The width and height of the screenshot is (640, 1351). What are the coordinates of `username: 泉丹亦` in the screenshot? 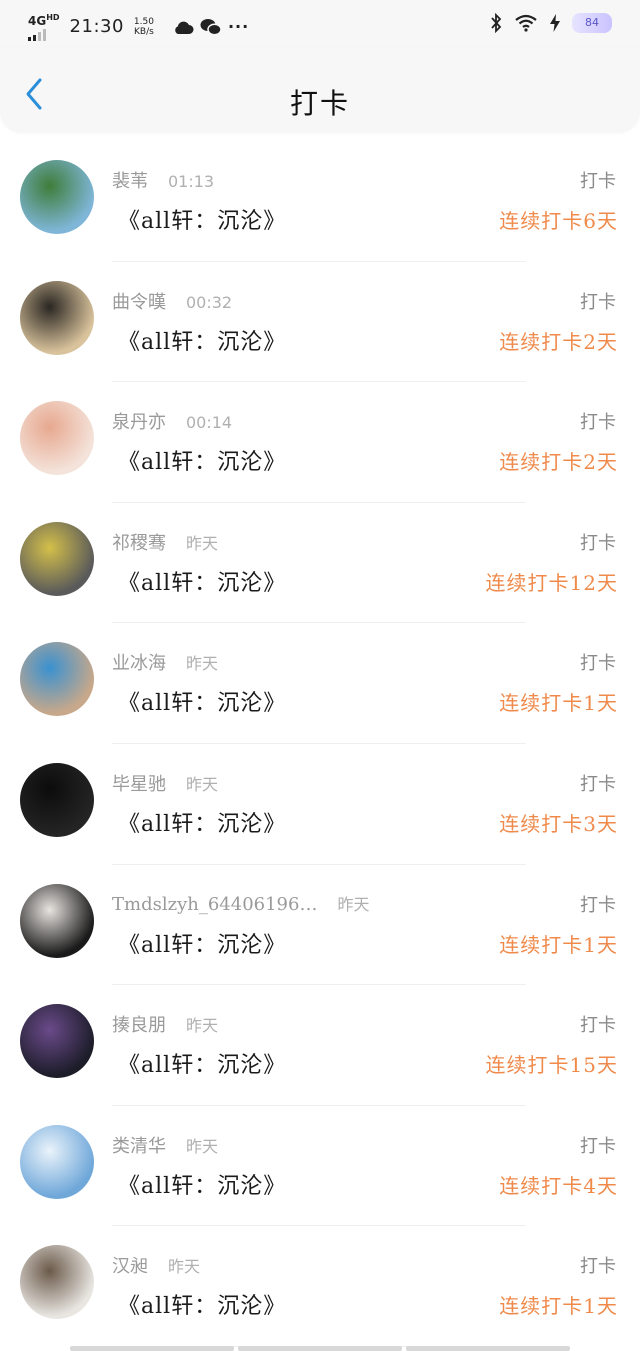 It's located at (139, 421).